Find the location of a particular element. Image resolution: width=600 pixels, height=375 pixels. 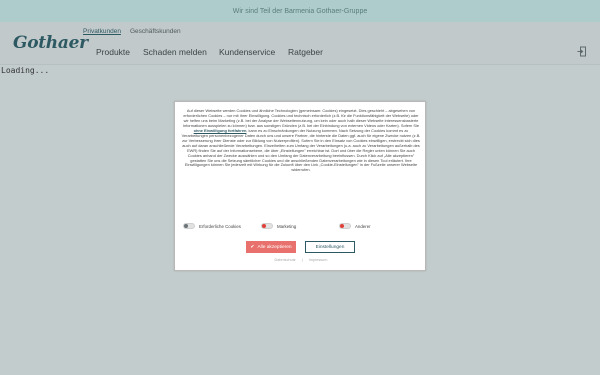

check-icon: ✔ is located at coordinates (252, 247).